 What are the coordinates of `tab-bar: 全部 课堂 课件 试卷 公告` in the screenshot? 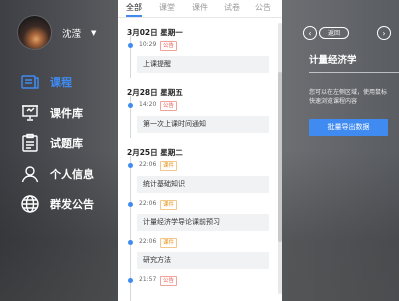 It's located at (200, 9).